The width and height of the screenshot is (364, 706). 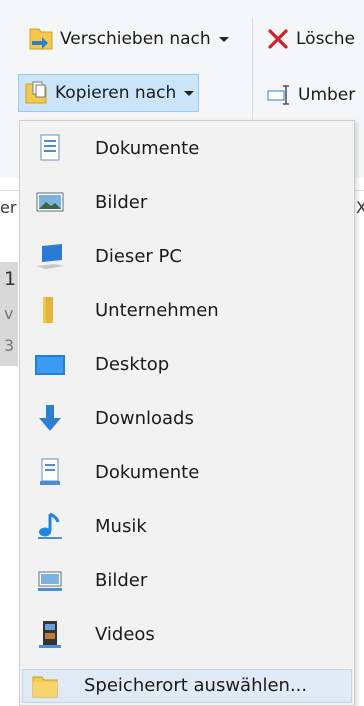 I want to click on copy-to-label: Kopieren nach, so click(x=116, y=93).